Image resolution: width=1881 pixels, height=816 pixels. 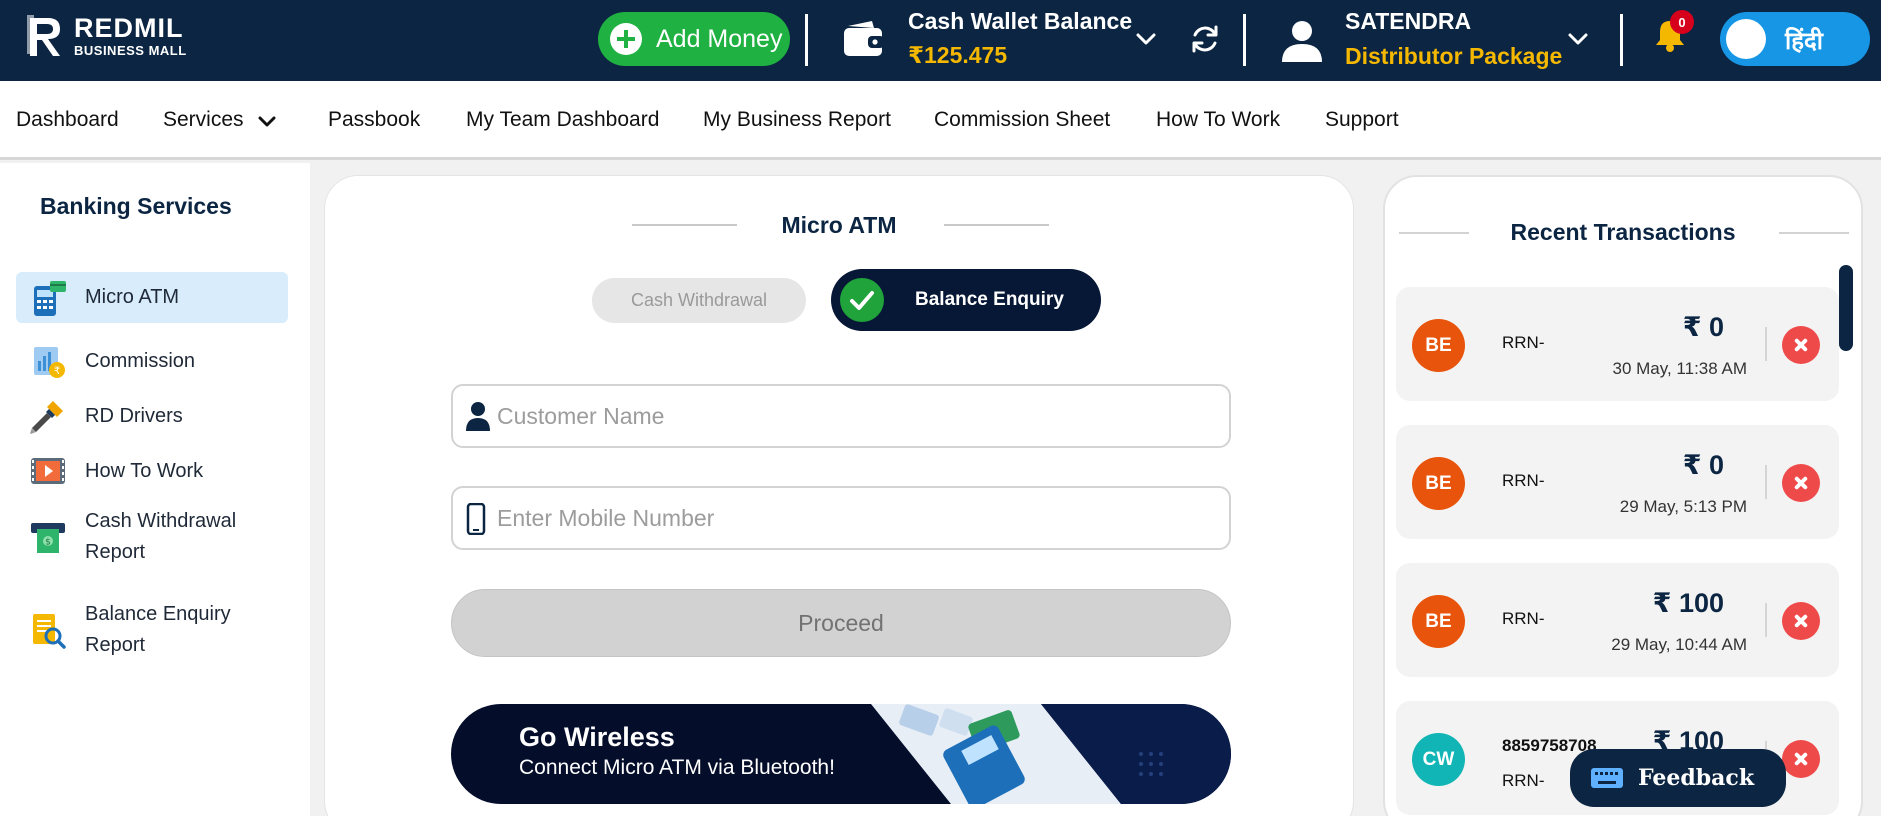 What do you see at coordinates (134, 415) in the screenshot?
I see `sidebar-item-label: RD Drivers` at bounding box center [134, 415].